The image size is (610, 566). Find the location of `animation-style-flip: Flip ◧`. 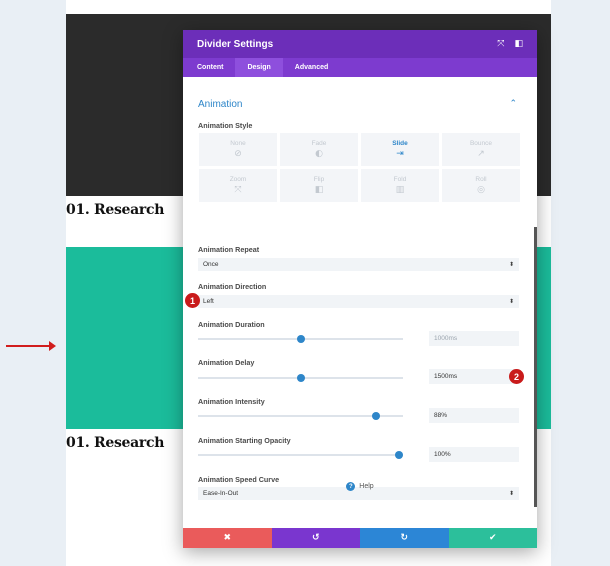

animation-style-flip: Flip ◧ is located at coordinates (319, 185).